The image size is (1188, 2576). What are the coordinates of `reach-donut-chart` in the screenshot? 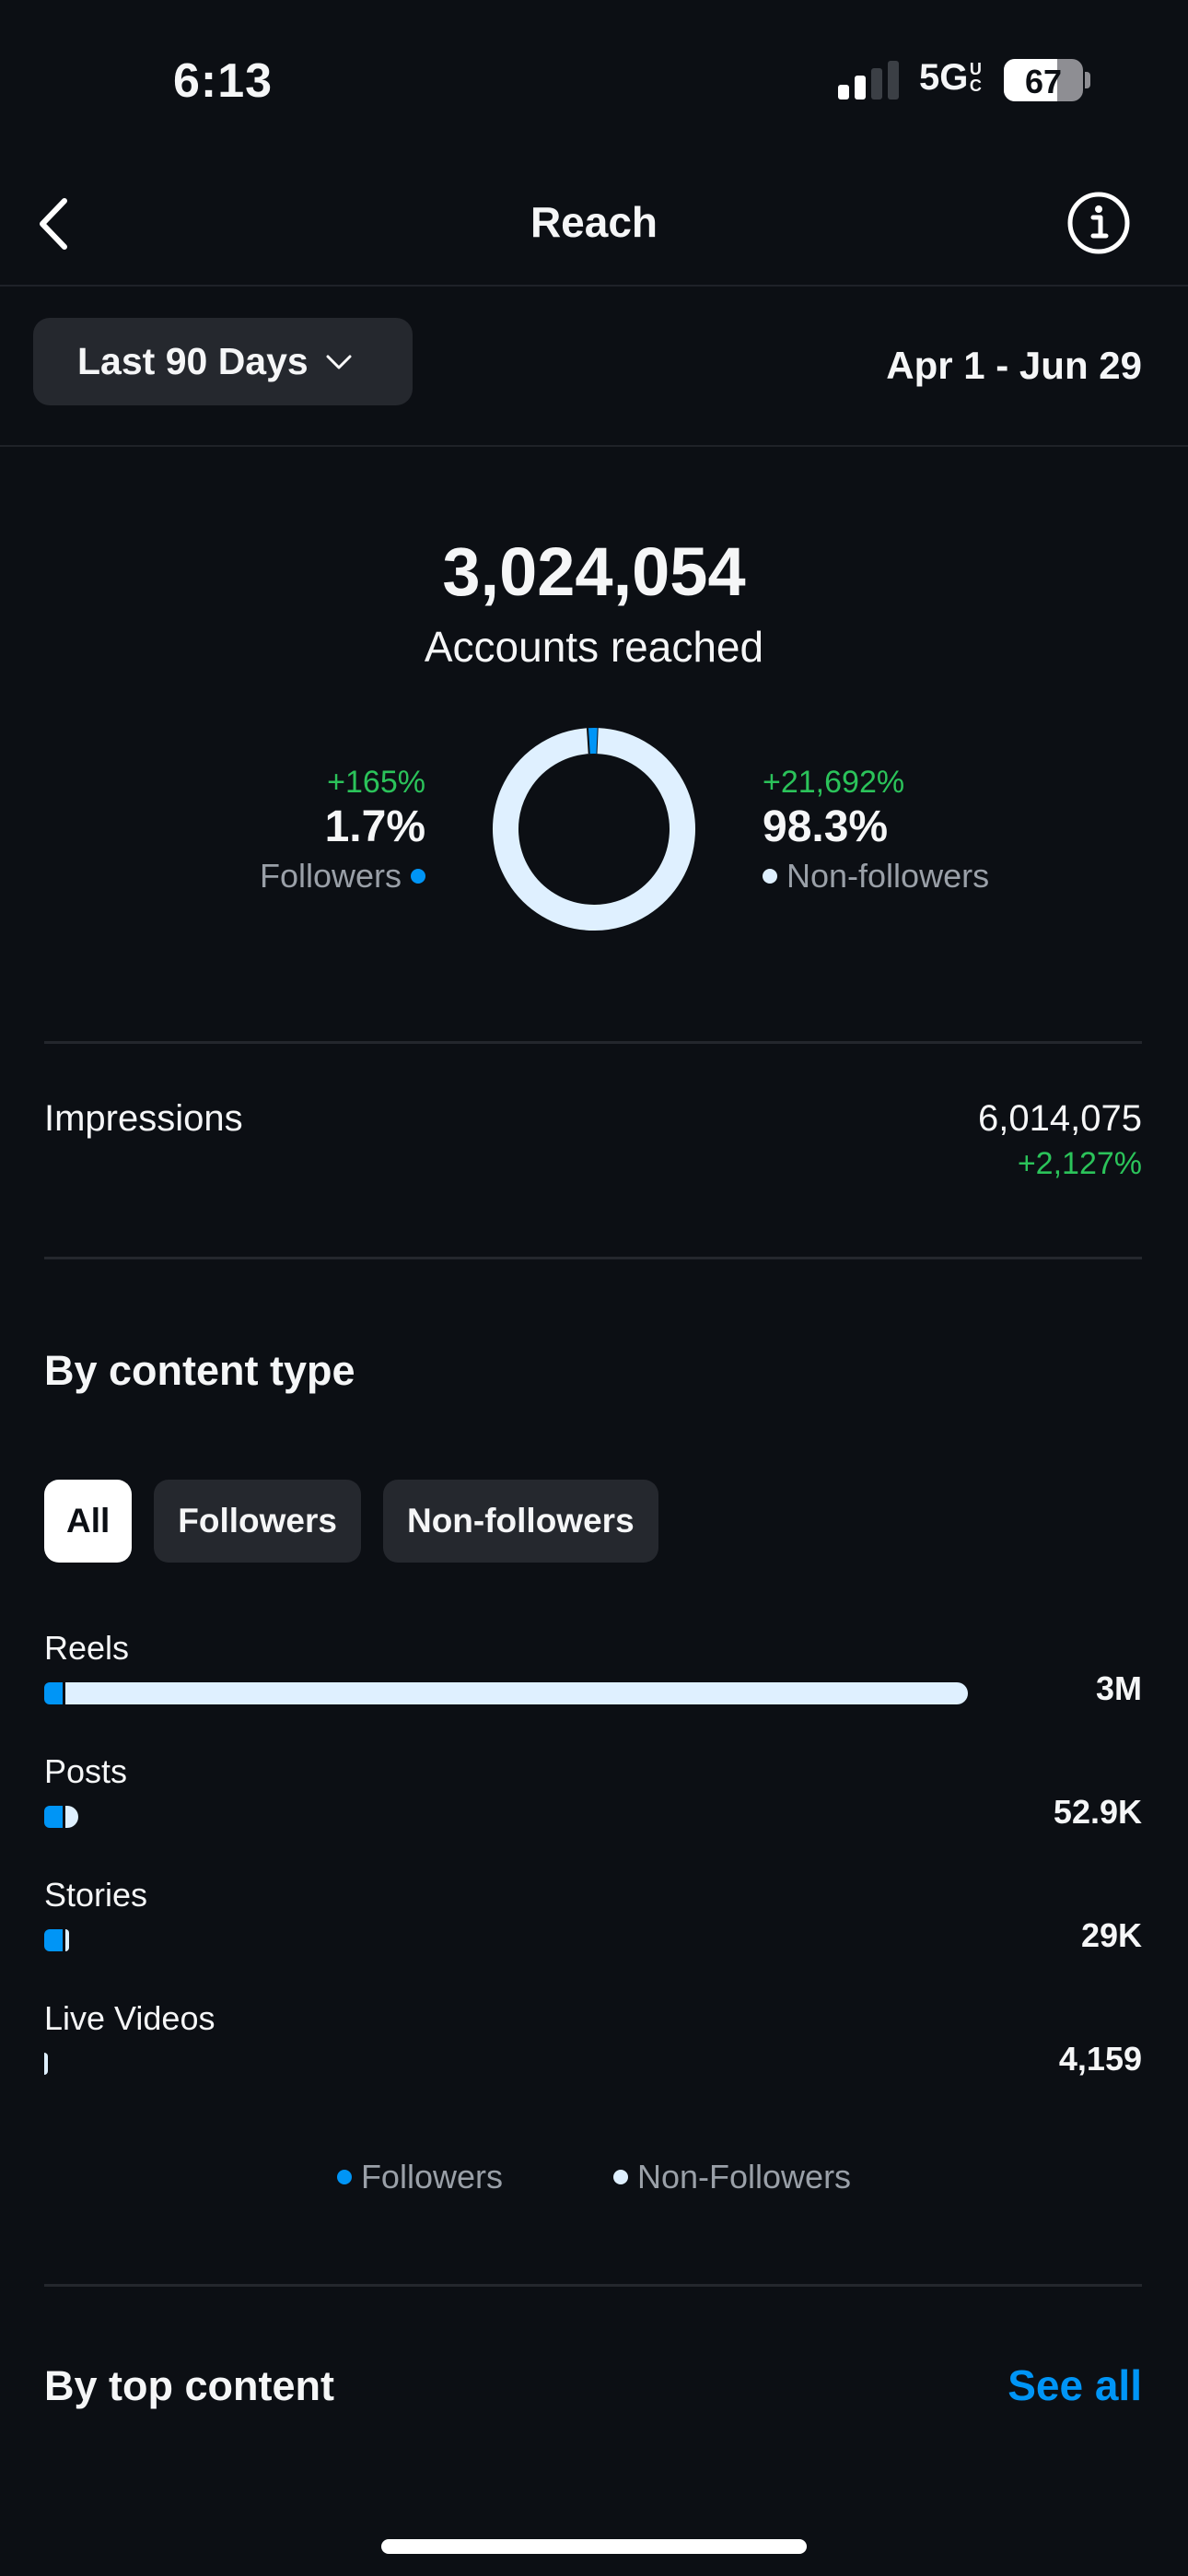 It's located at (594, 829).